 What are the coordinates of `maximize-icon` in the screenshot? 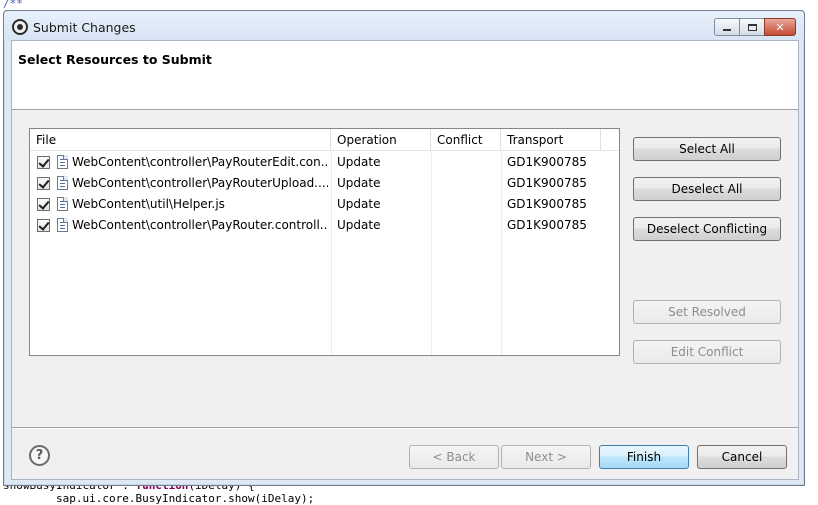 It's located at (752, 27).